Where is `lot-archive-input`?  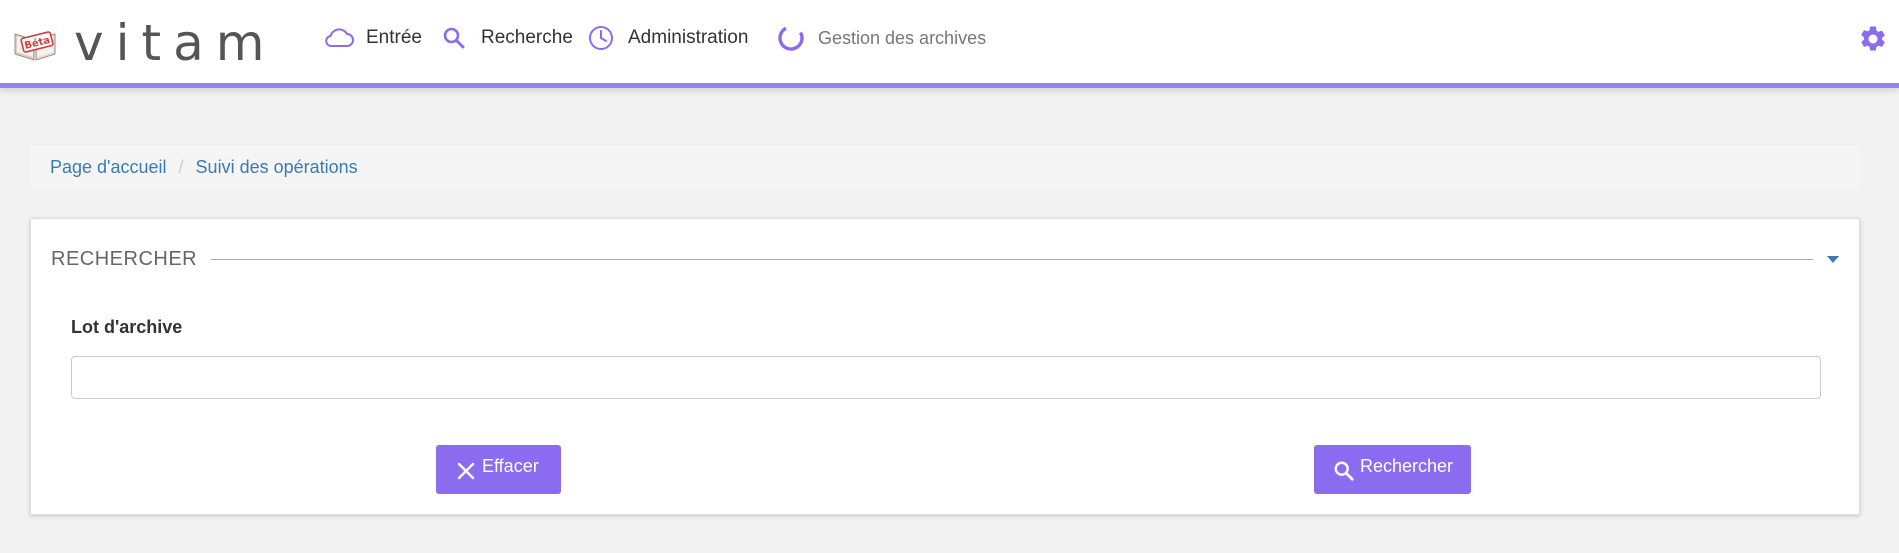 lot-archive-input is located at coordinates (946, 377).